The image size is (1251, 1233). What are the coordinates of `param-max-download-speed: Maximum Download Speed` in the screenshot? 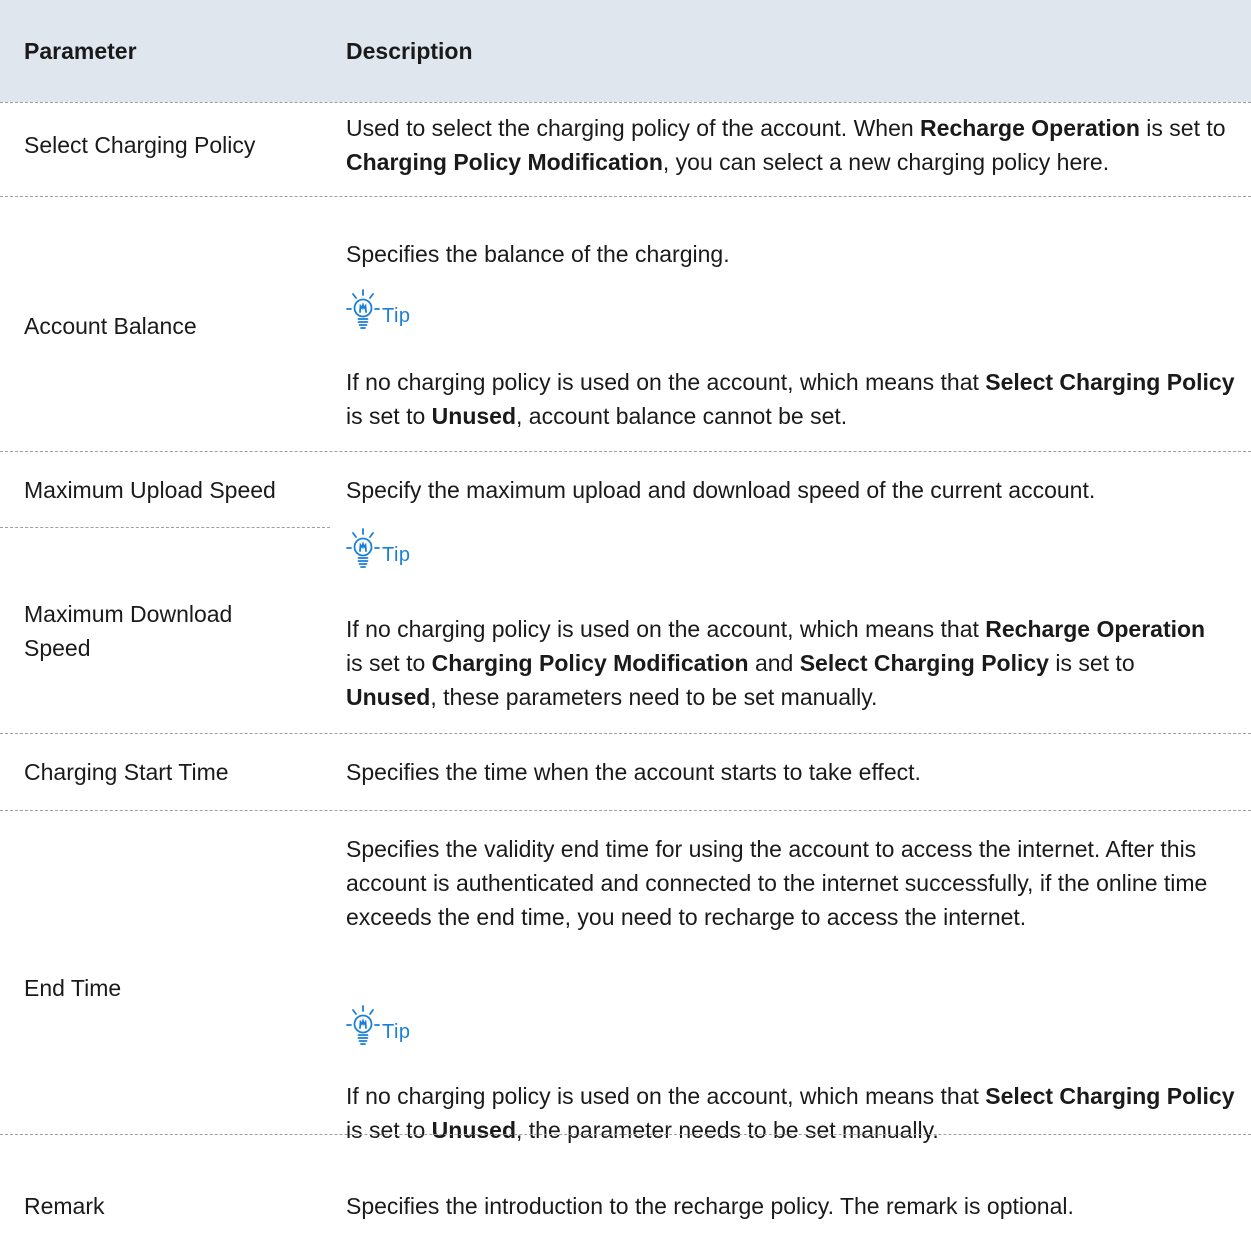 It's located at (128, 631).